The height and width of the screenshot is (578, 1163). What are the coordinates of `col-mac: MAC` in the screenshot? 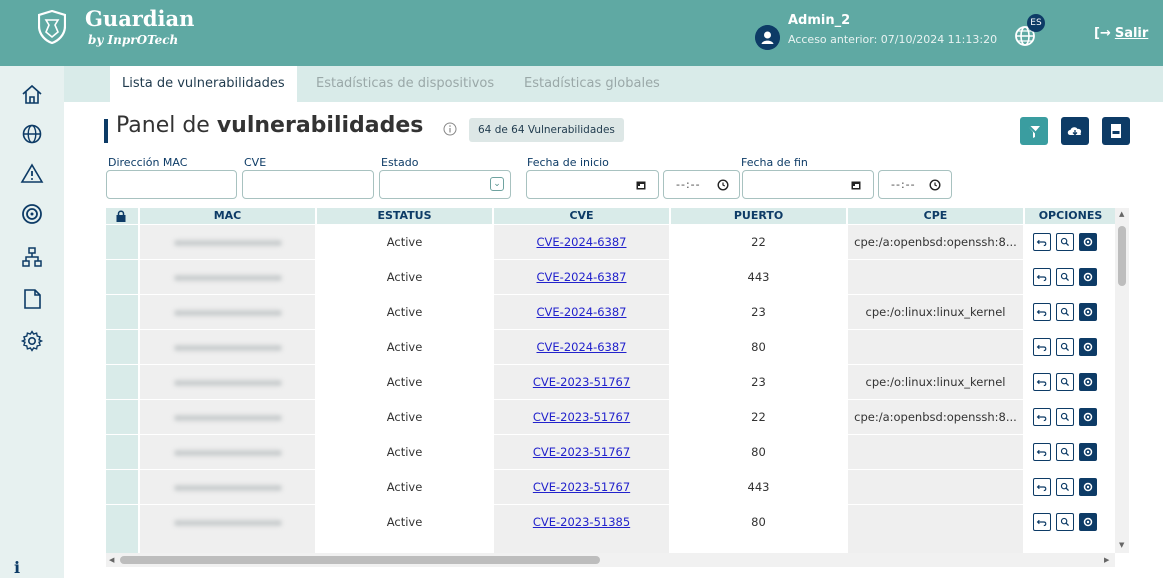 It's located at (227, 216).